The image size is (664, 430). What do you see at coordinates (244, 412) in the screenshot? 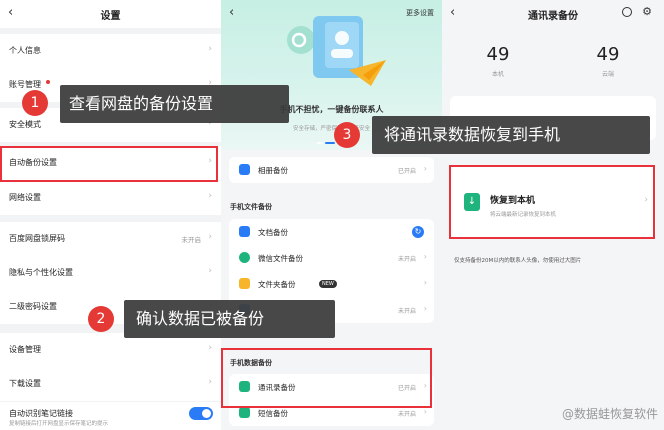
I see `message-icon` at bounding box center [244, 412].